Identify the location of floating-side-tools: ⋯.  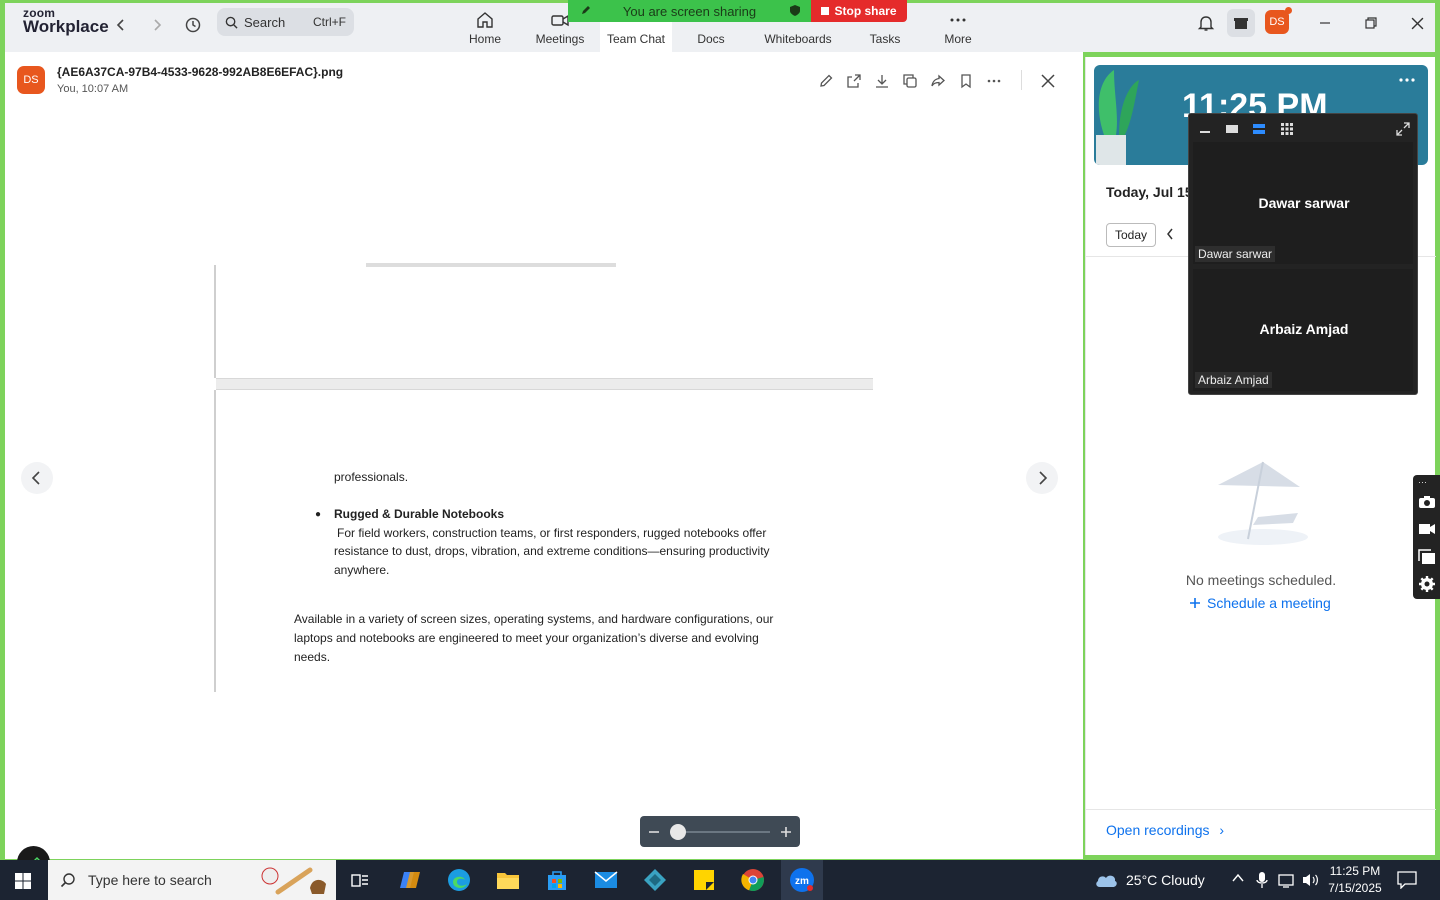
(1426, 537).